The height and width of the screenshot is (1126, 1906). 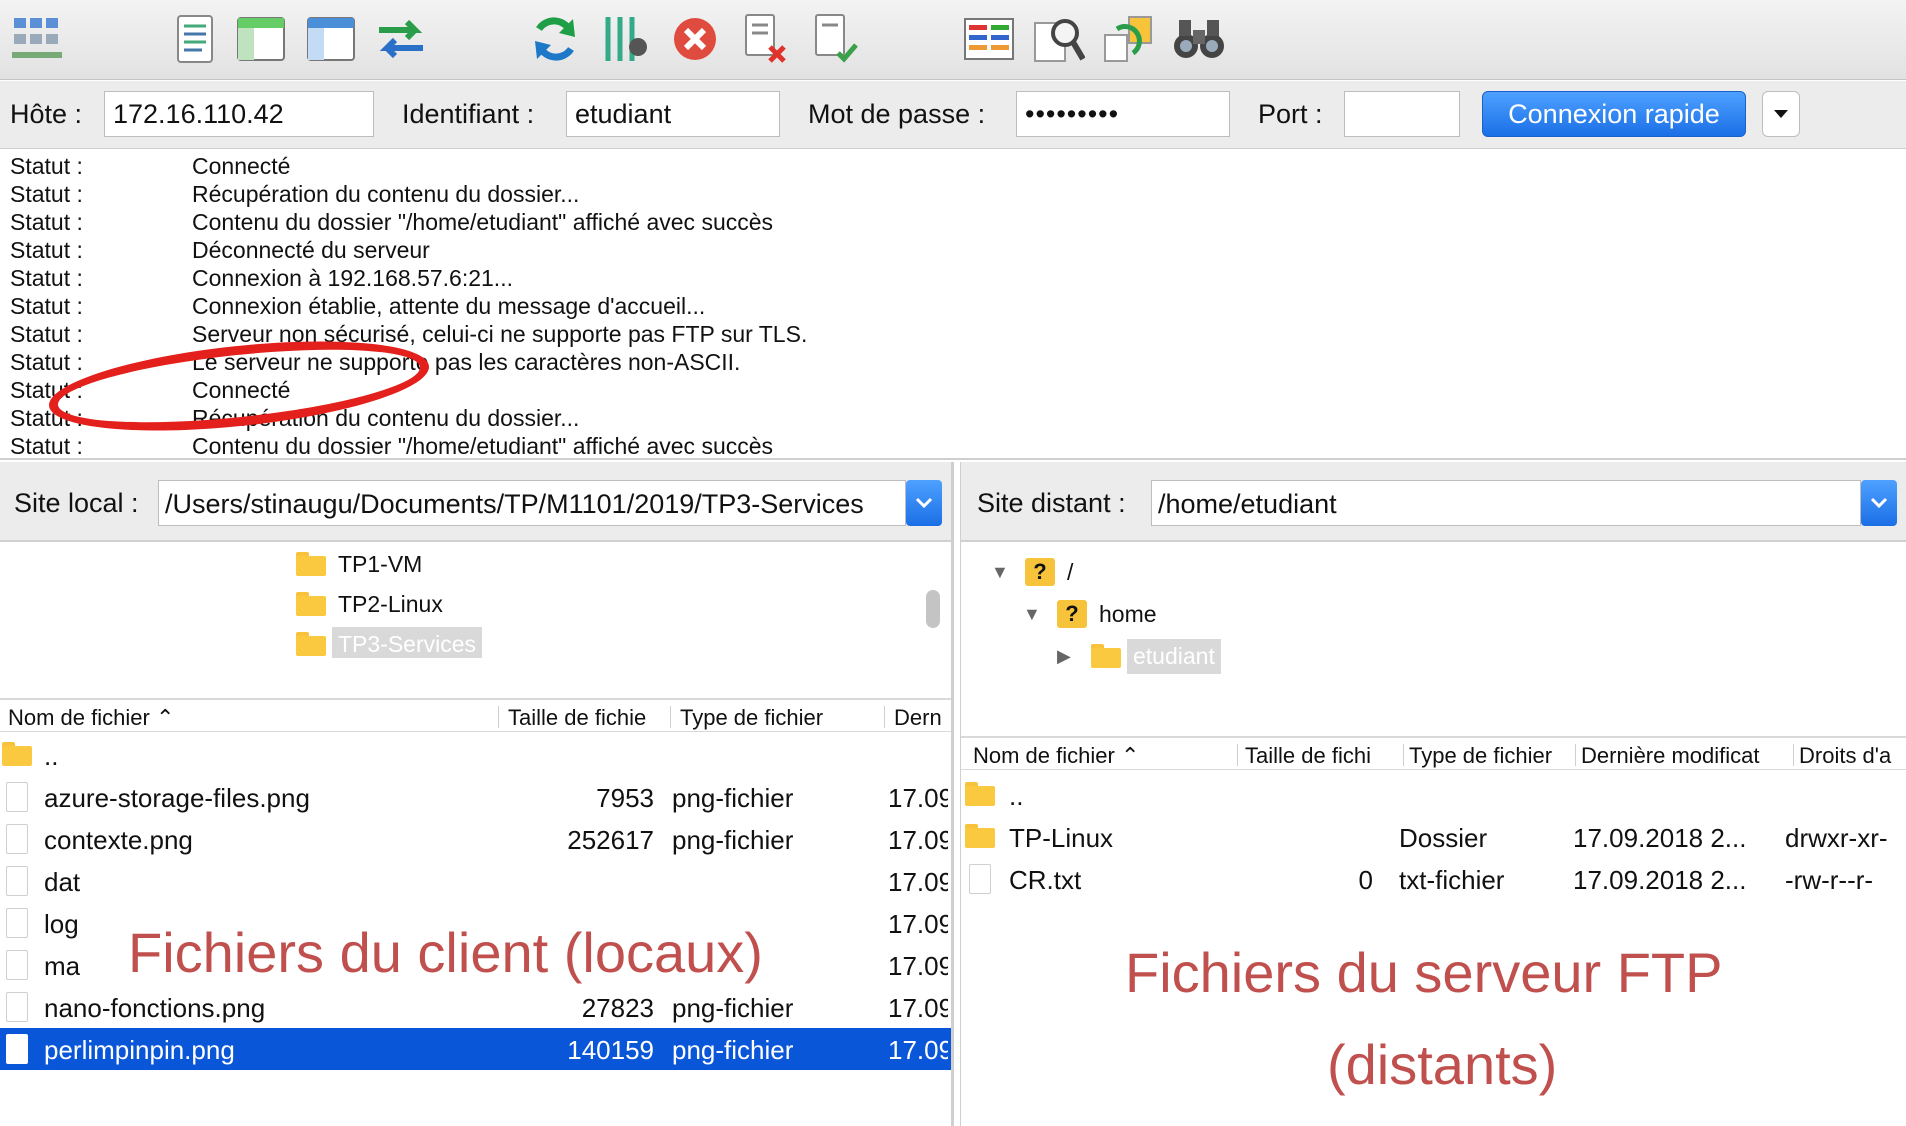 I want to click on unknown-folder-icon: ?, so click(x=1072, y=614).